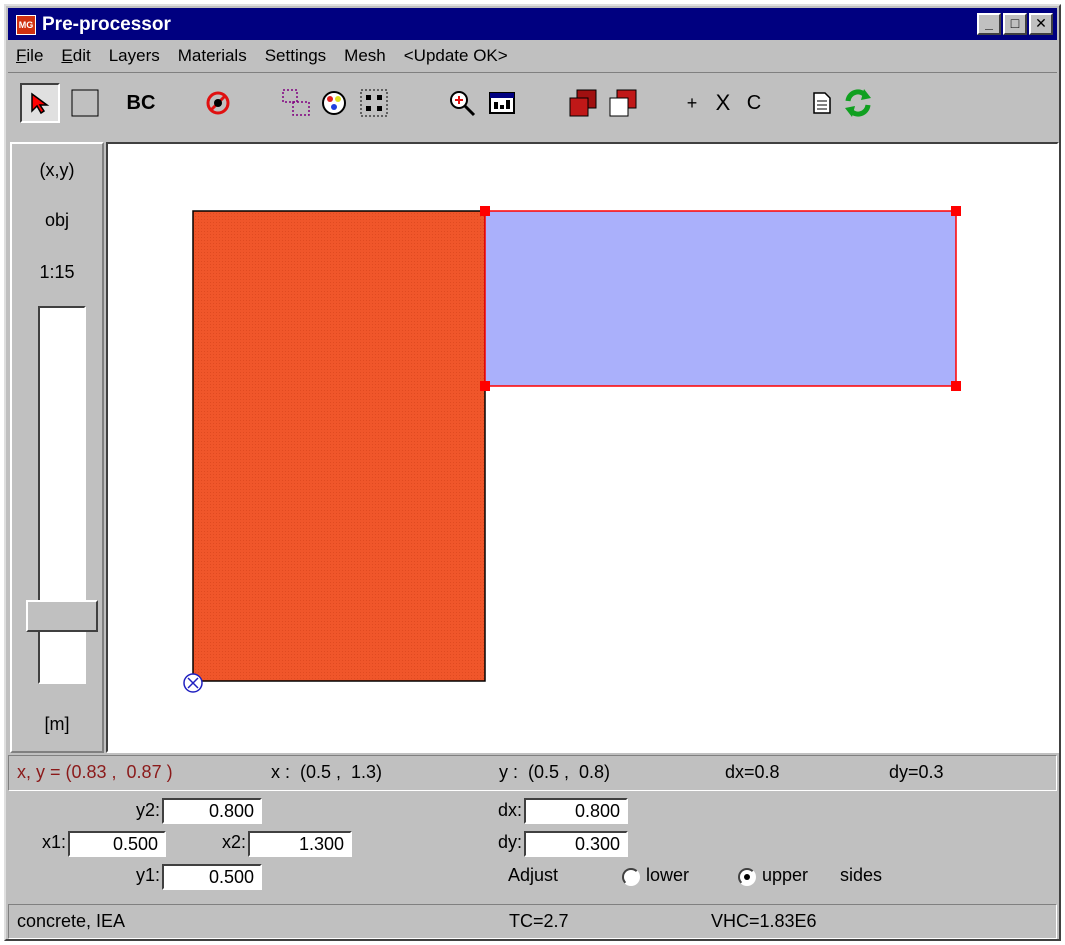 This screenshot has width=1065, height=945. Describe the element at coordinates (339, 446) in the screenshot. I see `concrete-layer-rect` at that location.